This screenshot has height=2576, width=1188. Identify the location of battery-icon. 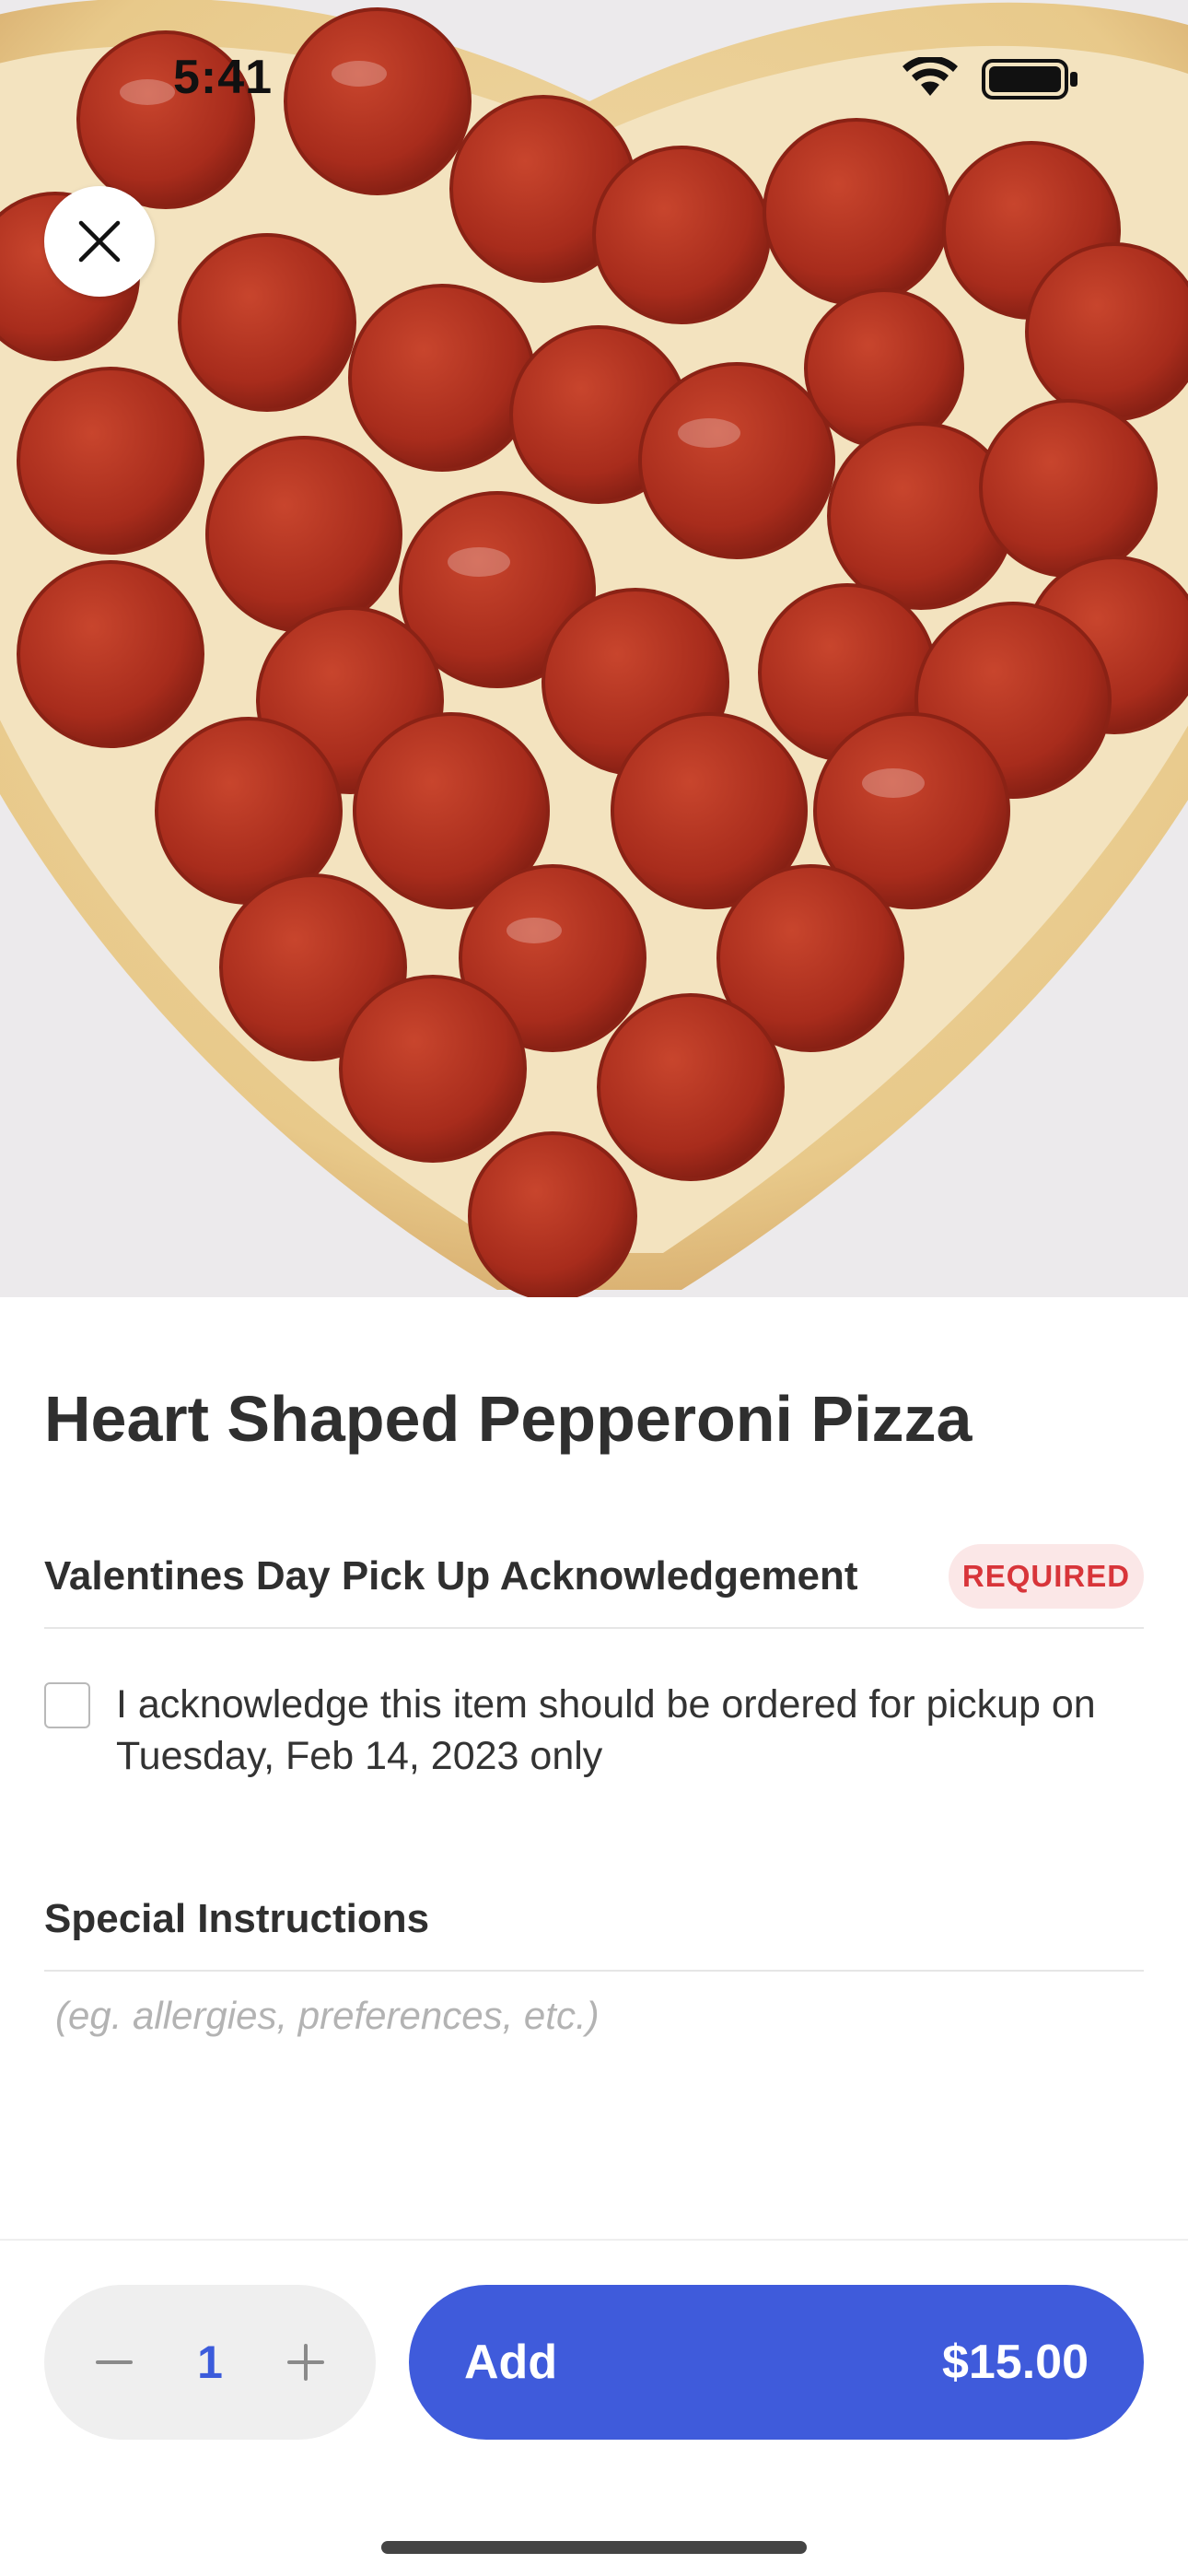
(1029, 79).